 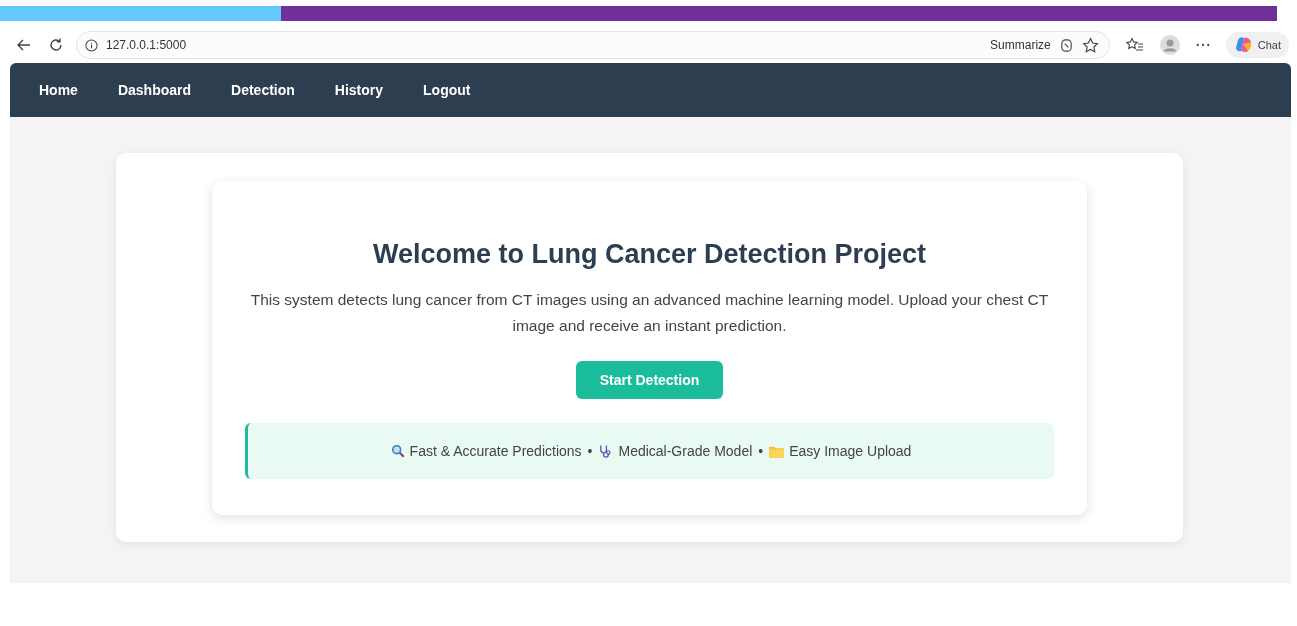 What do you see at coordinates (850, 451) in the screenshot?
I see `feature-text: Easy Image Upload` at bounding box center [850, 451].